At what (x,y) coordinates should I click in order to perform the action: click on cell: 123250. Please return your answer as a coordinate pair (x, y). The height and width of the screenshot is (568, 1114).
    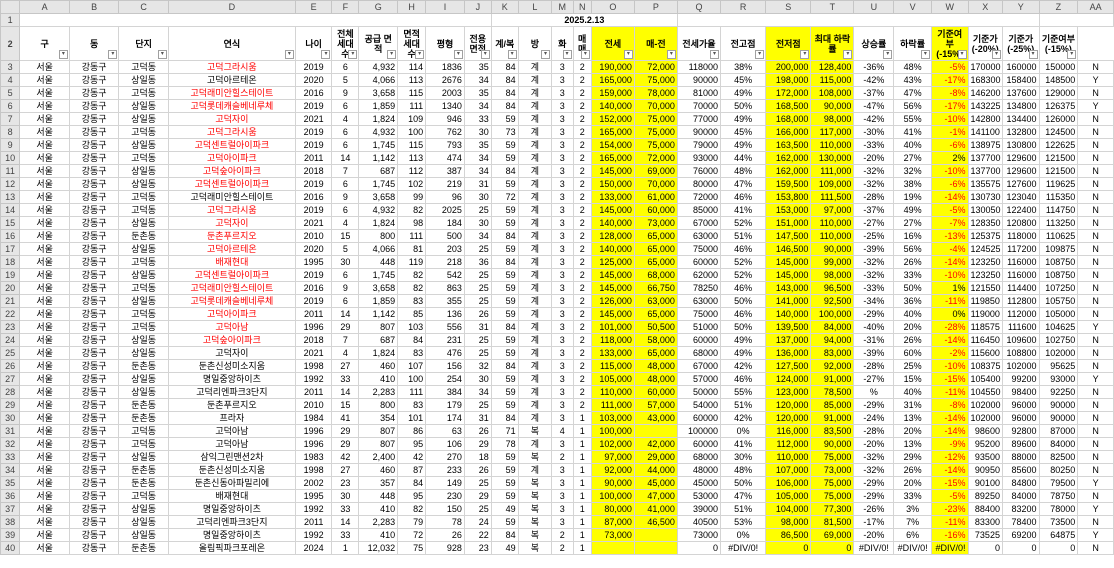
    Looking at the image, I should click on (985, 262).